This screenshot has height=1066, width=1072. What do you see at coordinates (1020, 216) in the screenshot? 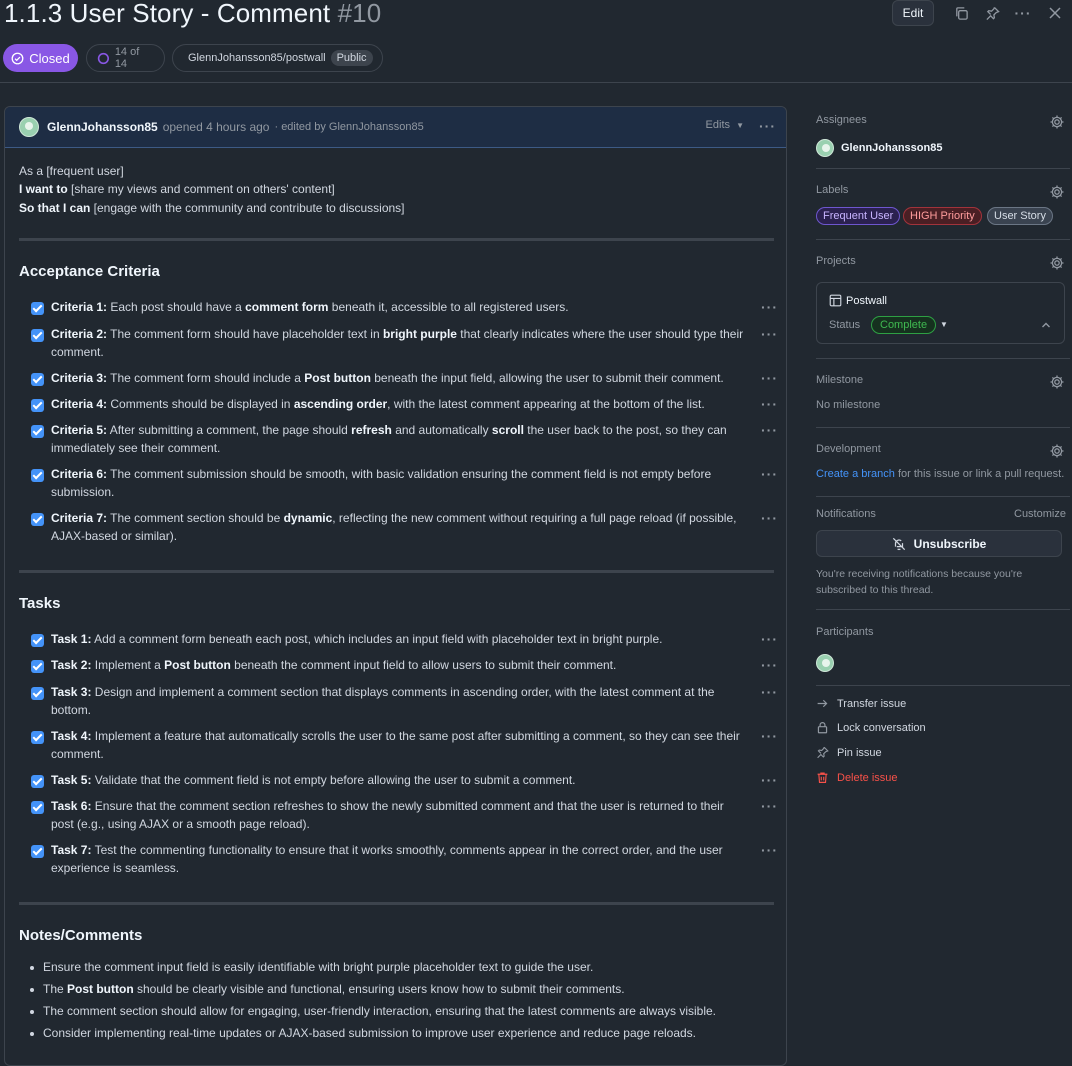
I see `label-user-story: User Story` at bounding box center [1020, 216].